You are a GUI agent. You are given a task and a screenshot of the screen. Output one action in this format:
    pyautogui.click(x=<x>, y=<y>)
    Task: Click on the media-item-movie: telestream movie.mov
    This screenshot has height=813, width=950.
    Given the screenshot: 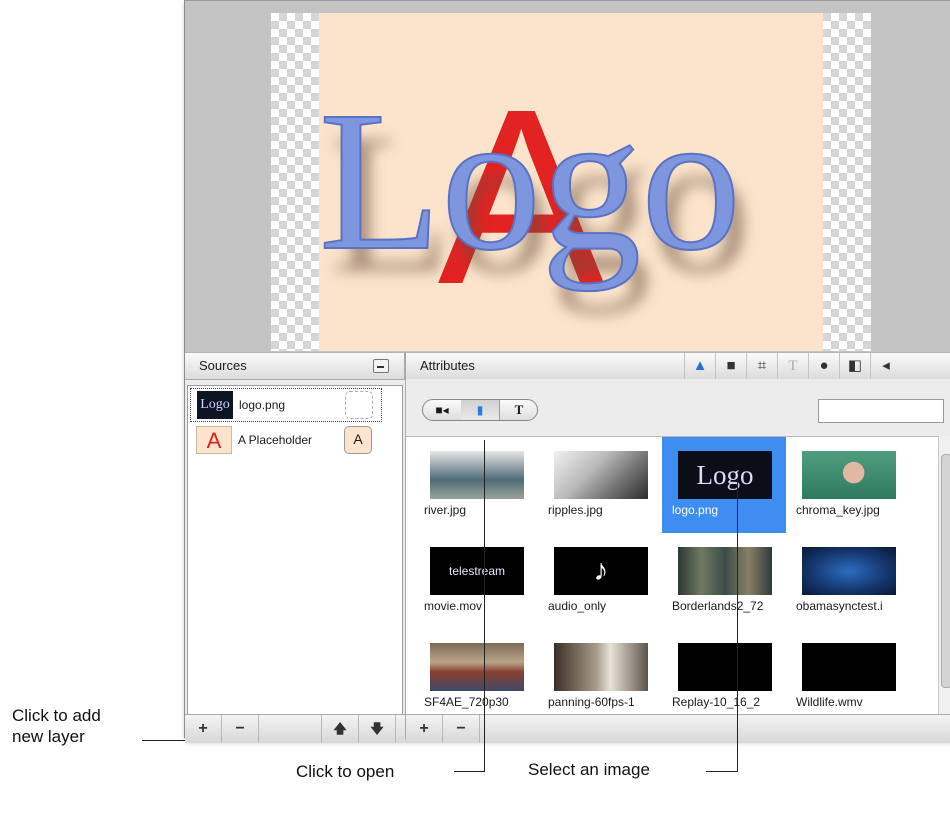 What is the action you would take?
    pyautogui.click(x=476, y=581)
    